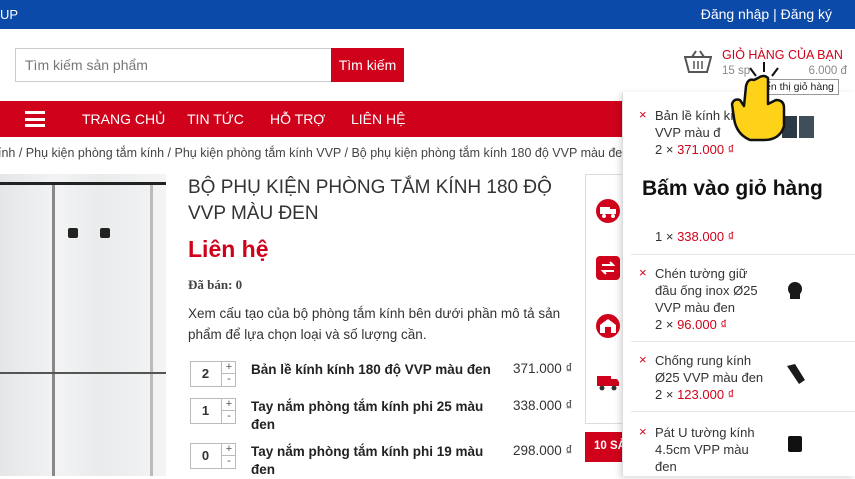 The width and height of the screenshot is (855, 479). Describe the element at coordinates (795, 290) in the screenshot. I see `wall-flange-thumbnail-icon` at that location.